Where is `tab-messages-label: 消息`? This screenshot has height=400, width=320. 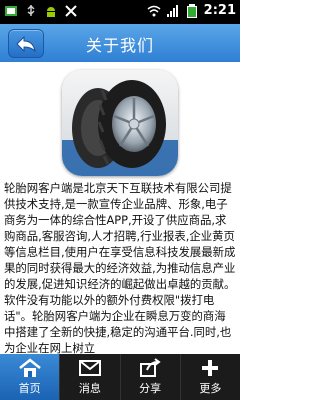 tab-messages-label: 消息 is located at coordinates (89, 388).